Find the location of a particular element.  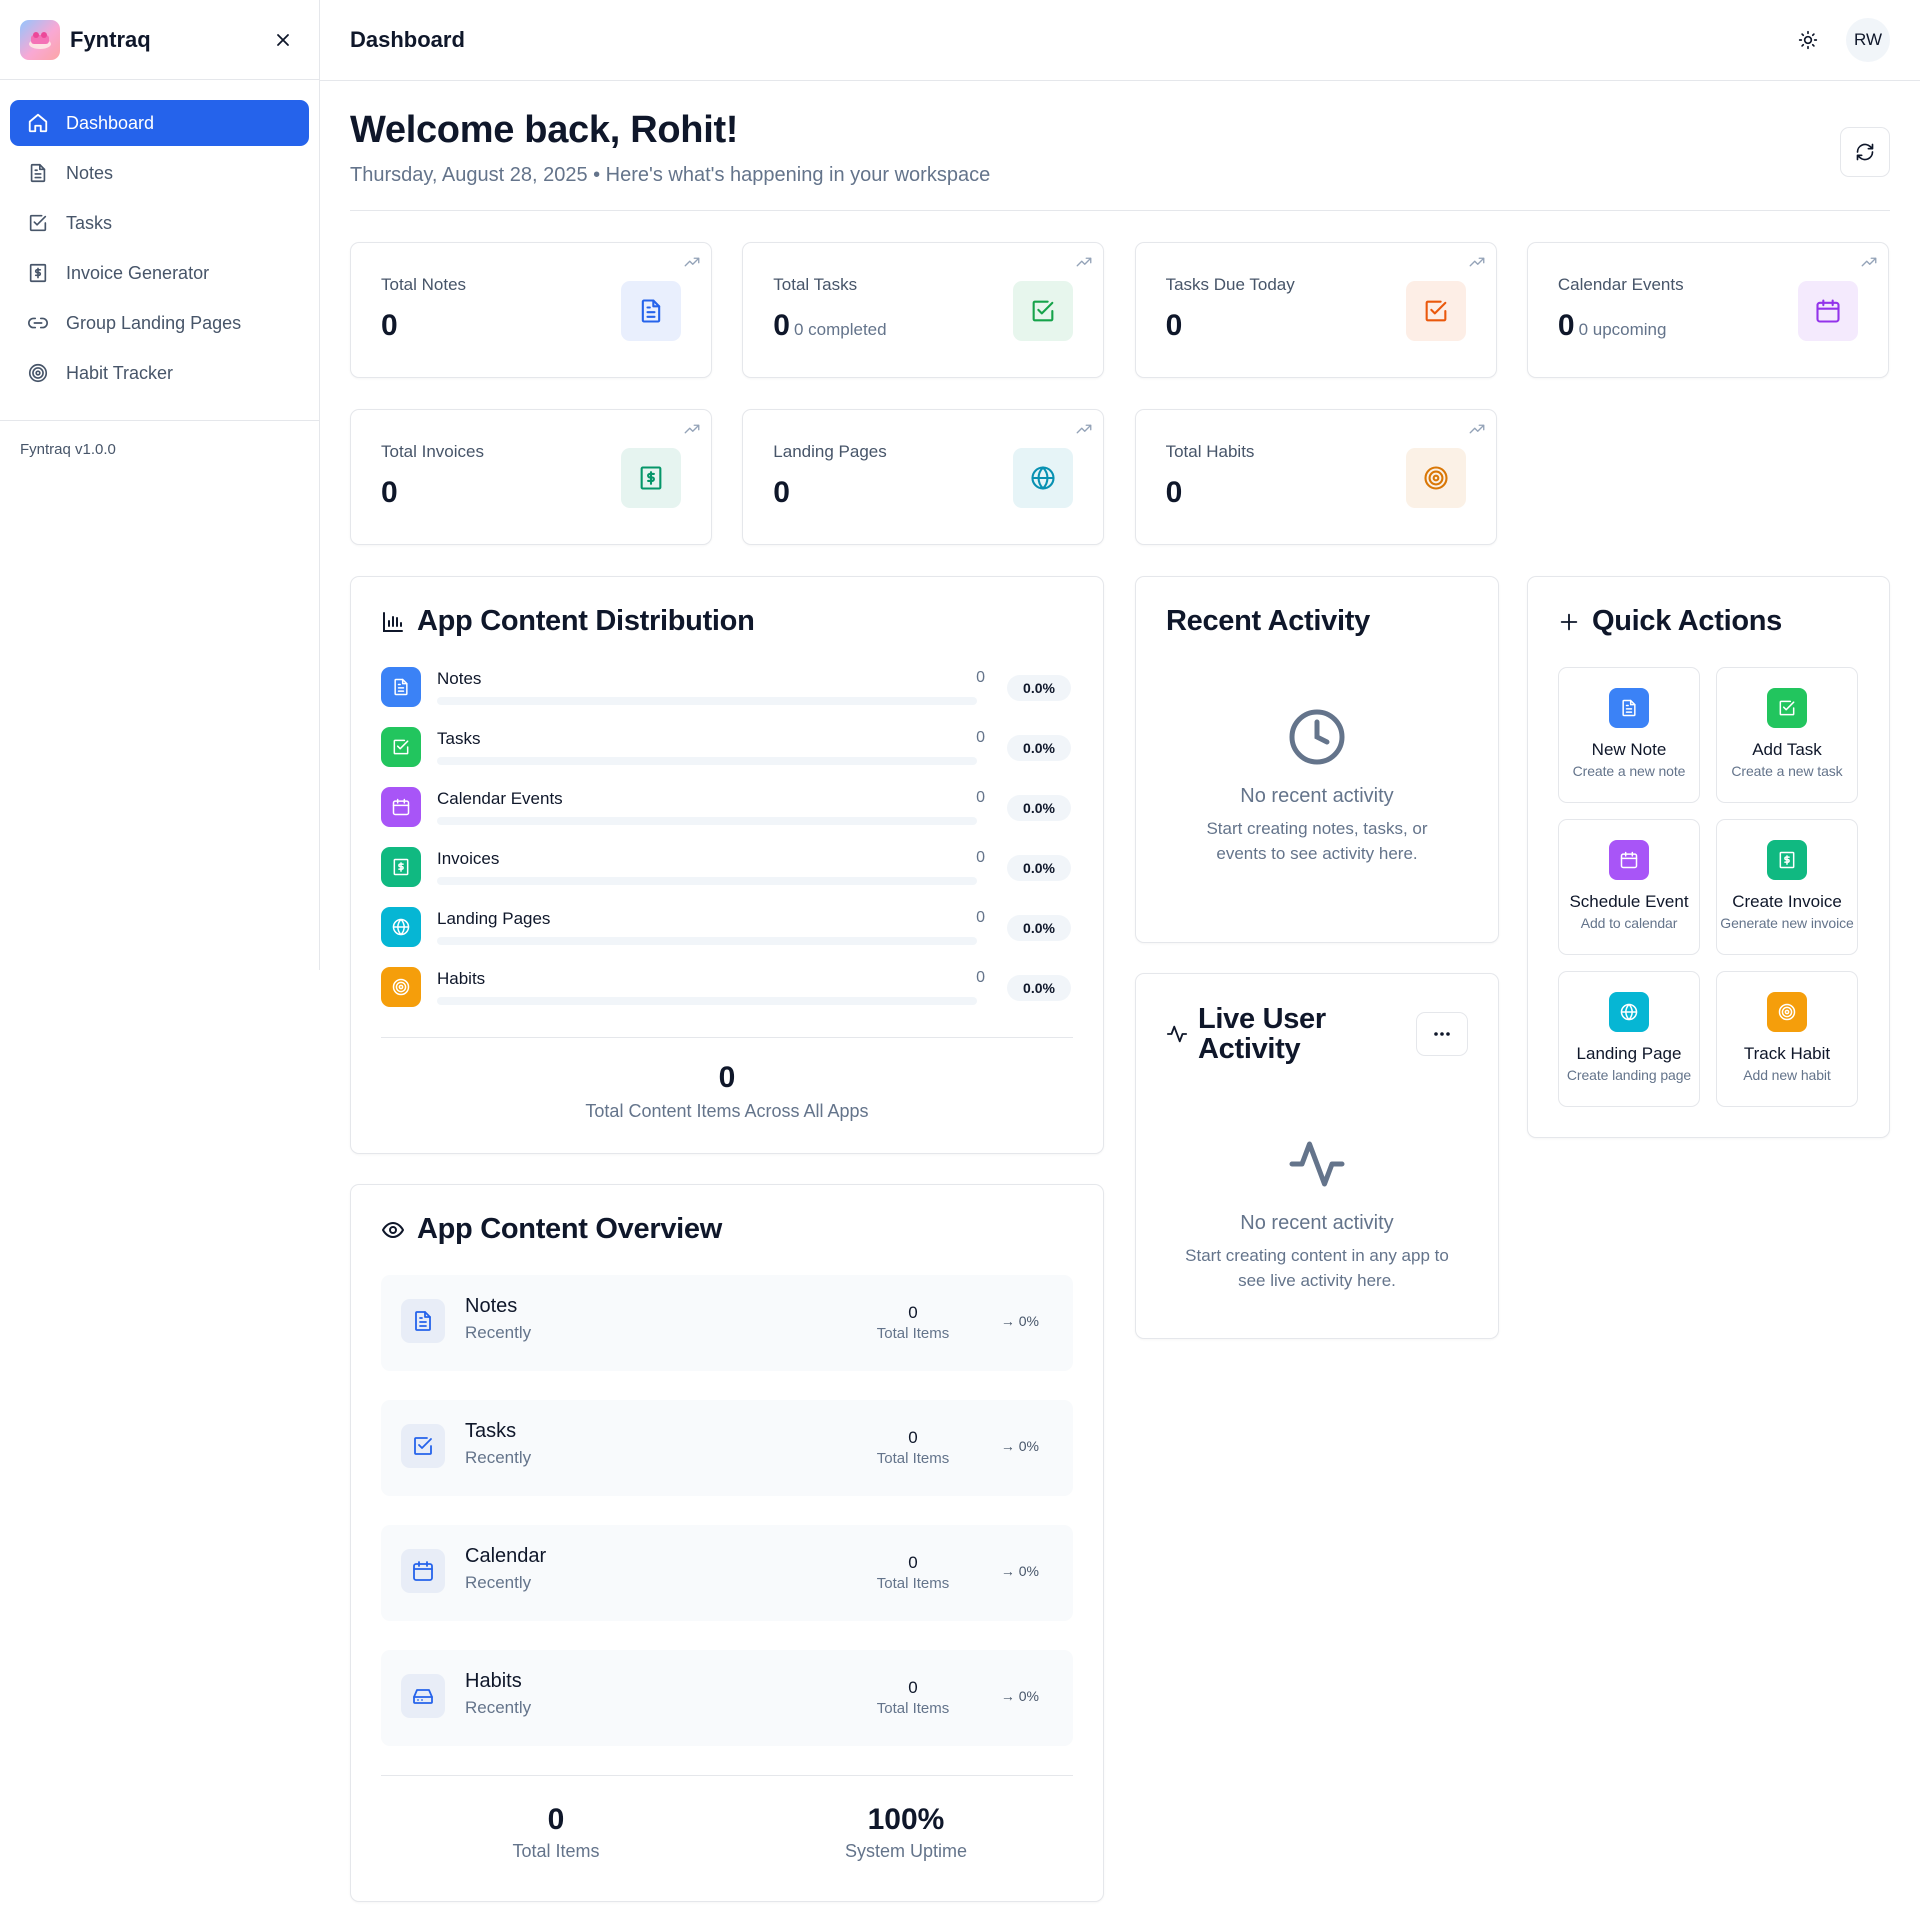

new-note-button: New Note Create a new note is located at coordinates (1629, 735).